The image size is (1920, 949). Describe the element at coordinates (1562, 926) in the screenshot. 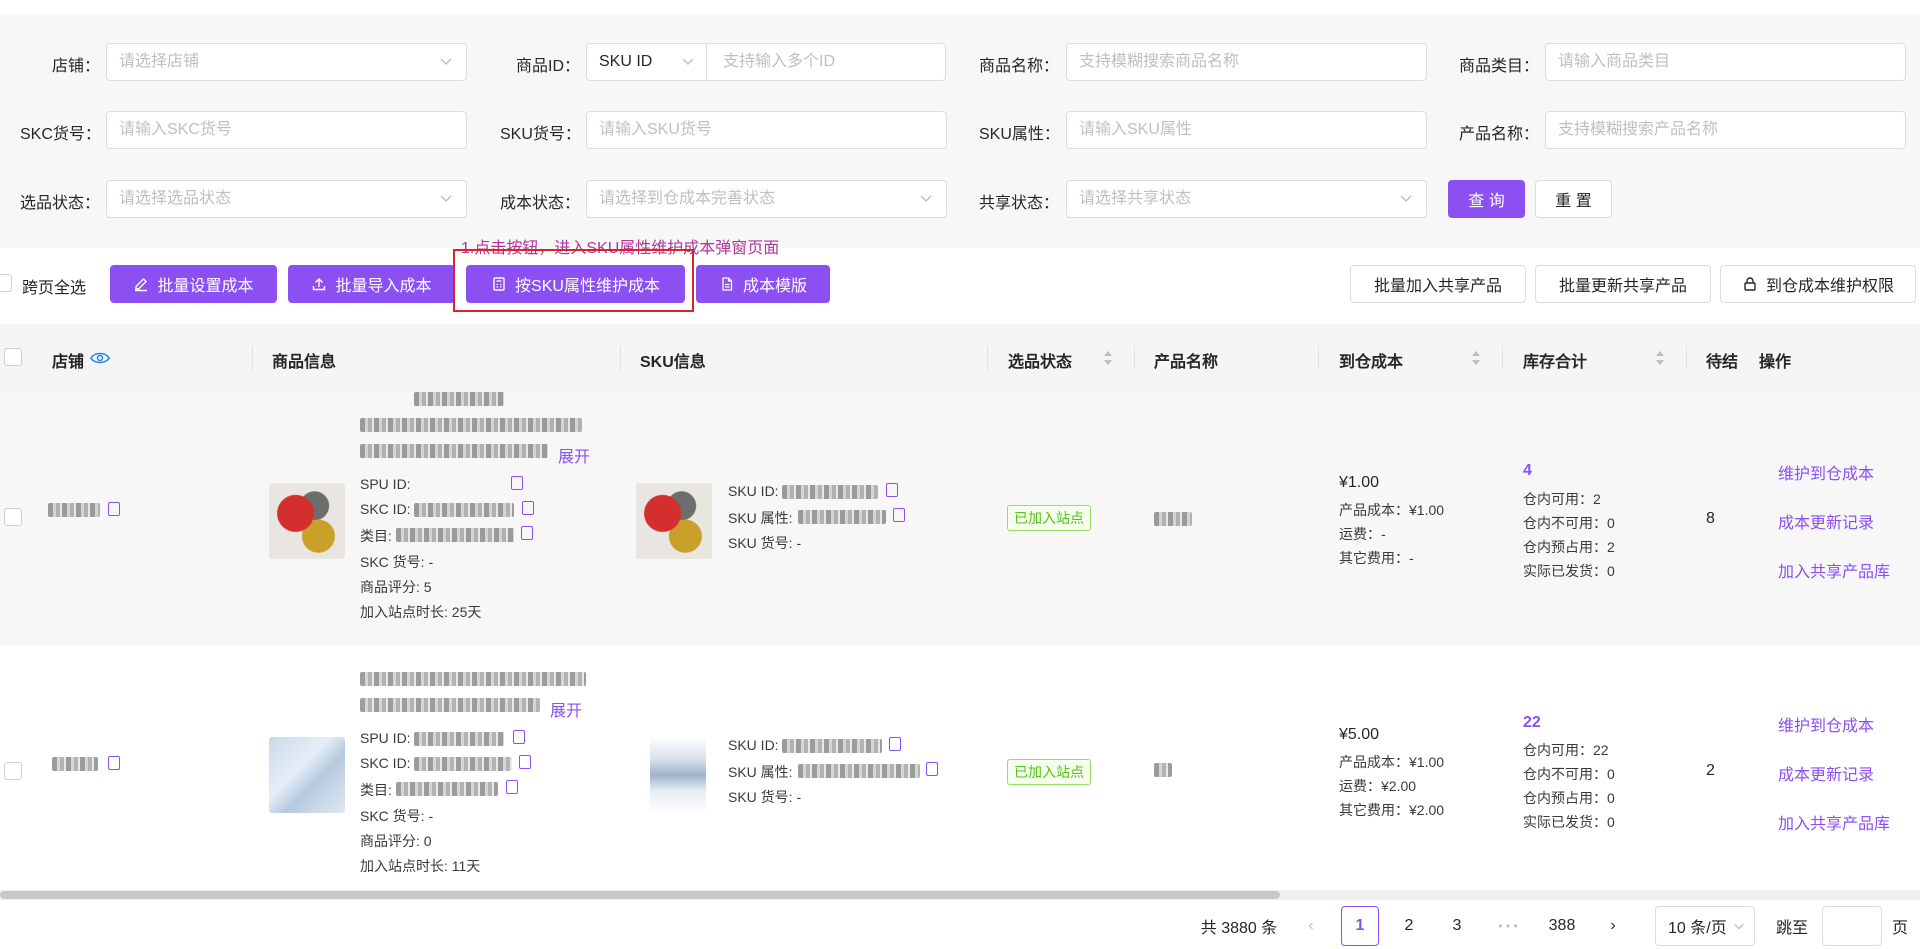

I see `page-last-button: 388` at that location.